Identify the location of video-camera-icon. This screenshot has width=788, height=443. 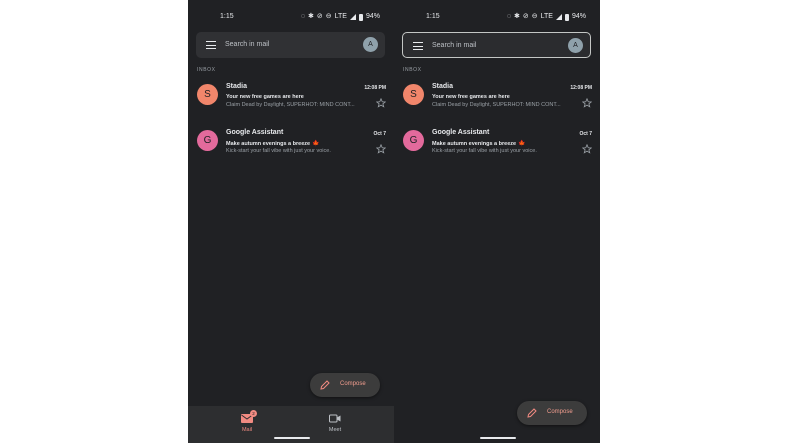
(335, 418).